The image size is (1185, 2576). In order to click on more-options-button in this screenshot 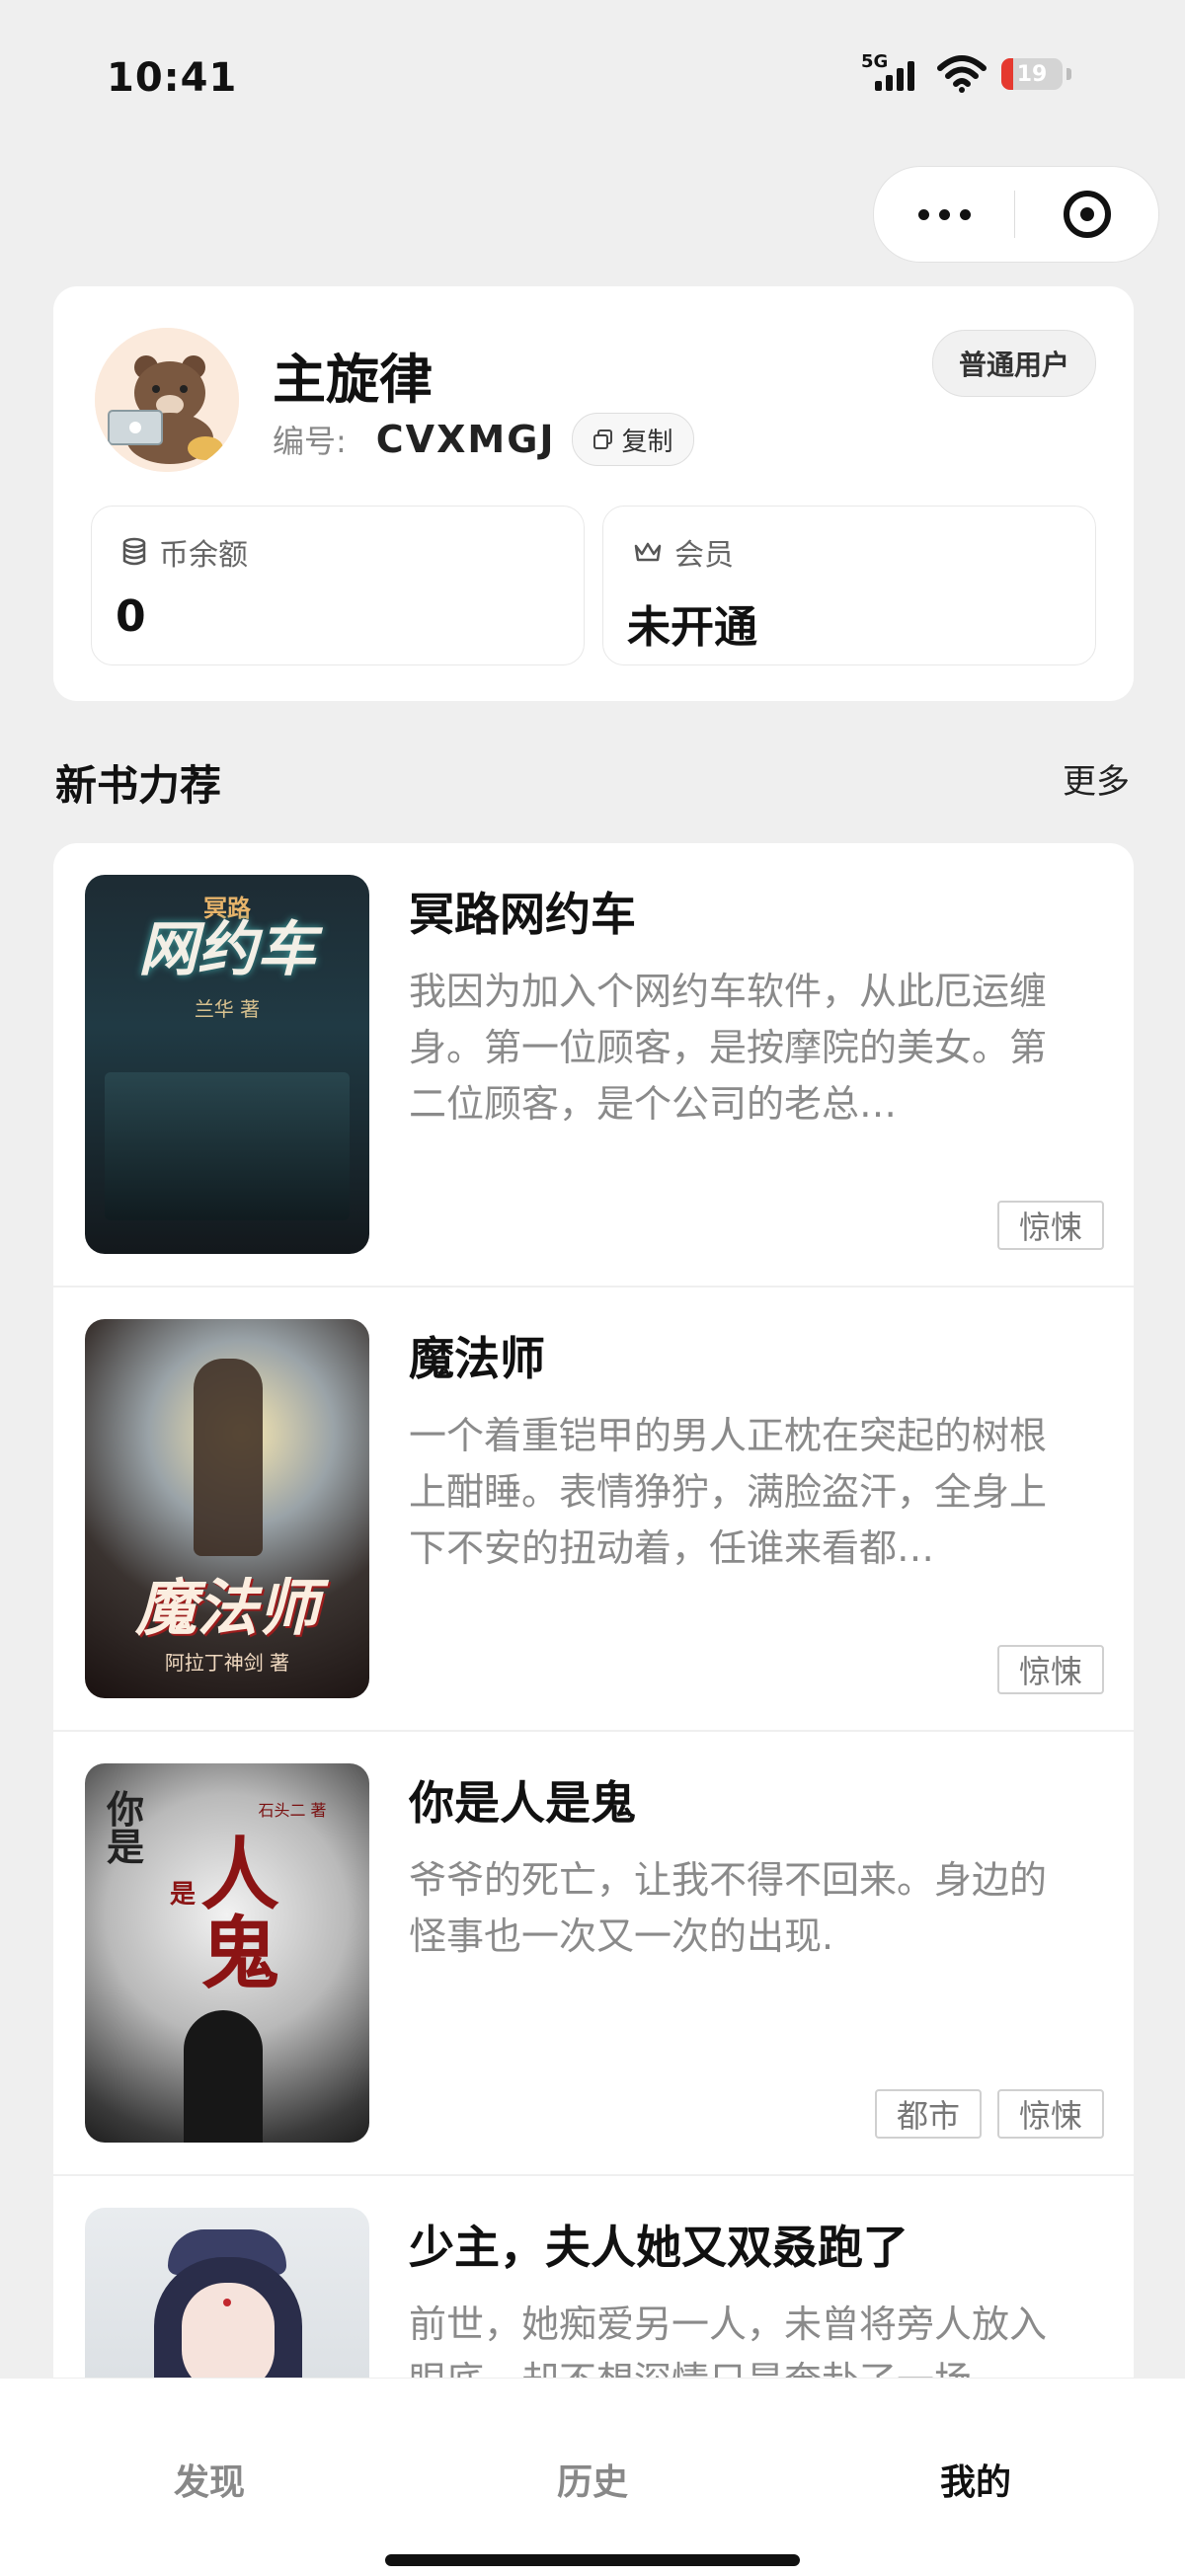, I will do `click(944, 214)`.